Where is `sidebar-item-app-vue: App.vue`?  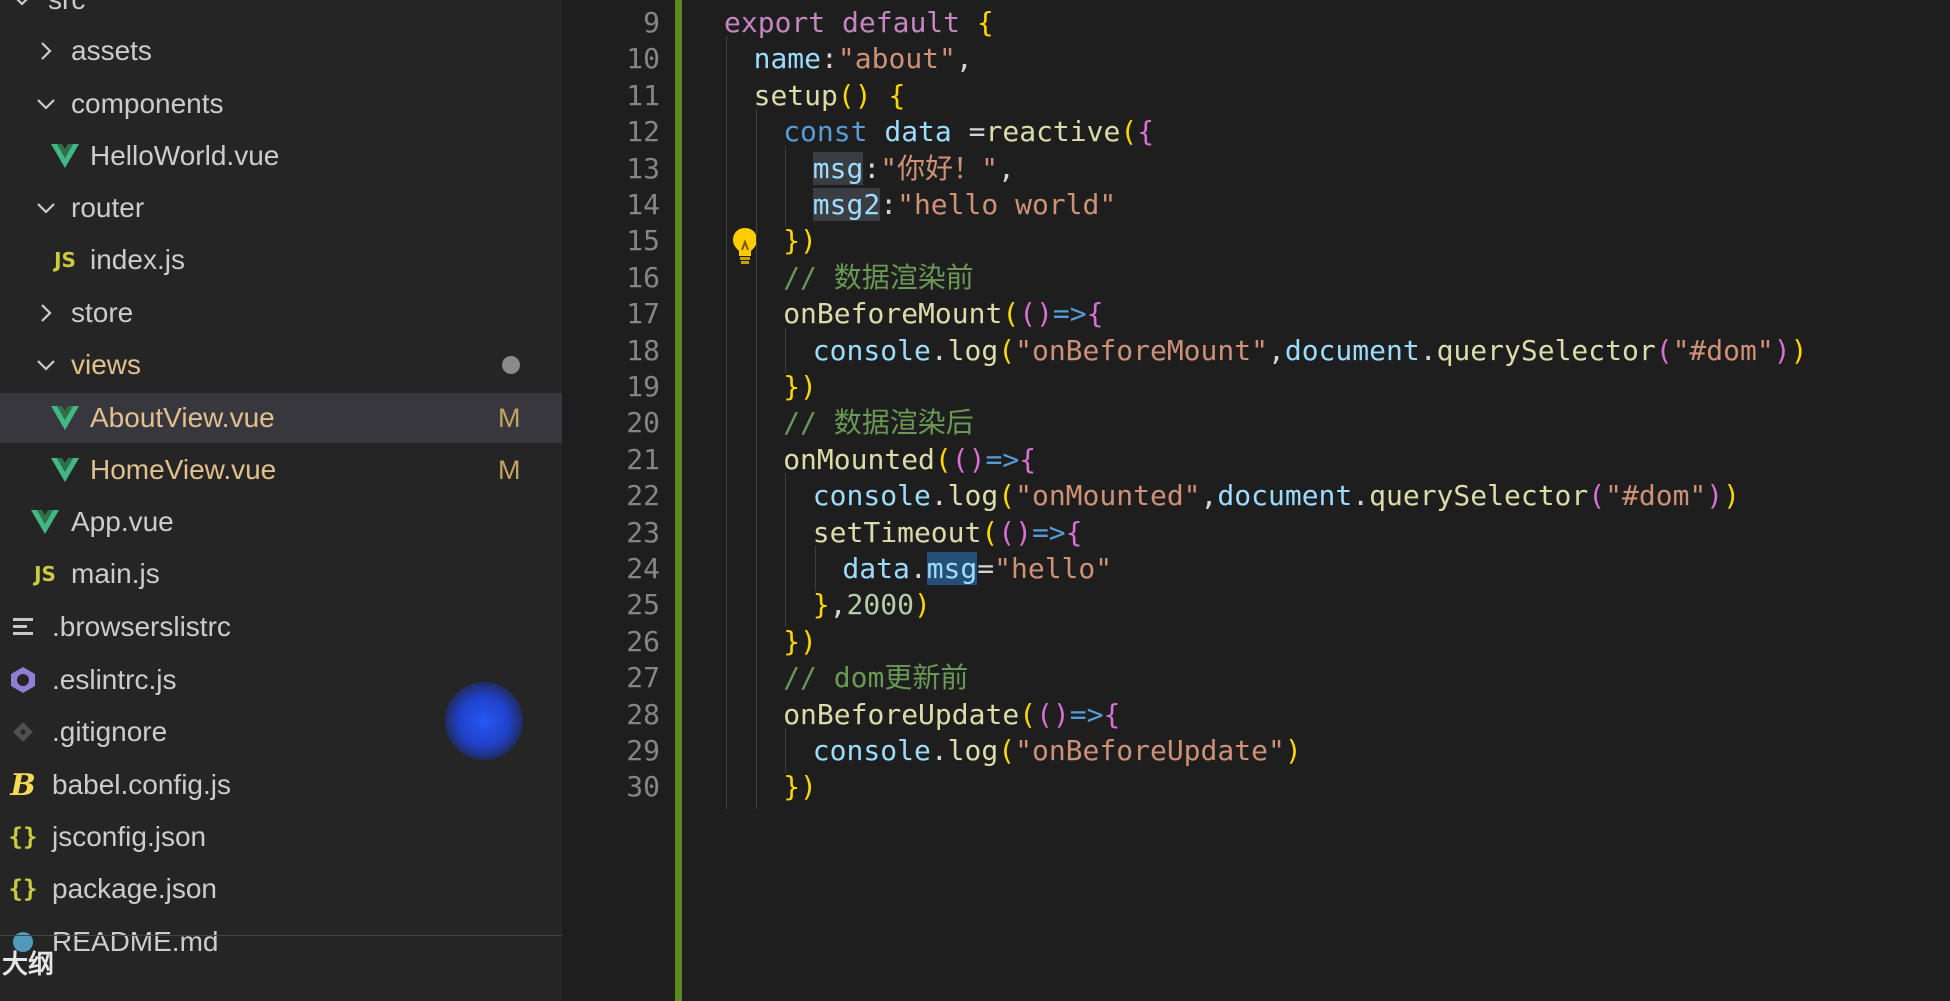 sidebar-item-app-vue: App.vue is located at coordinates (281, 522).